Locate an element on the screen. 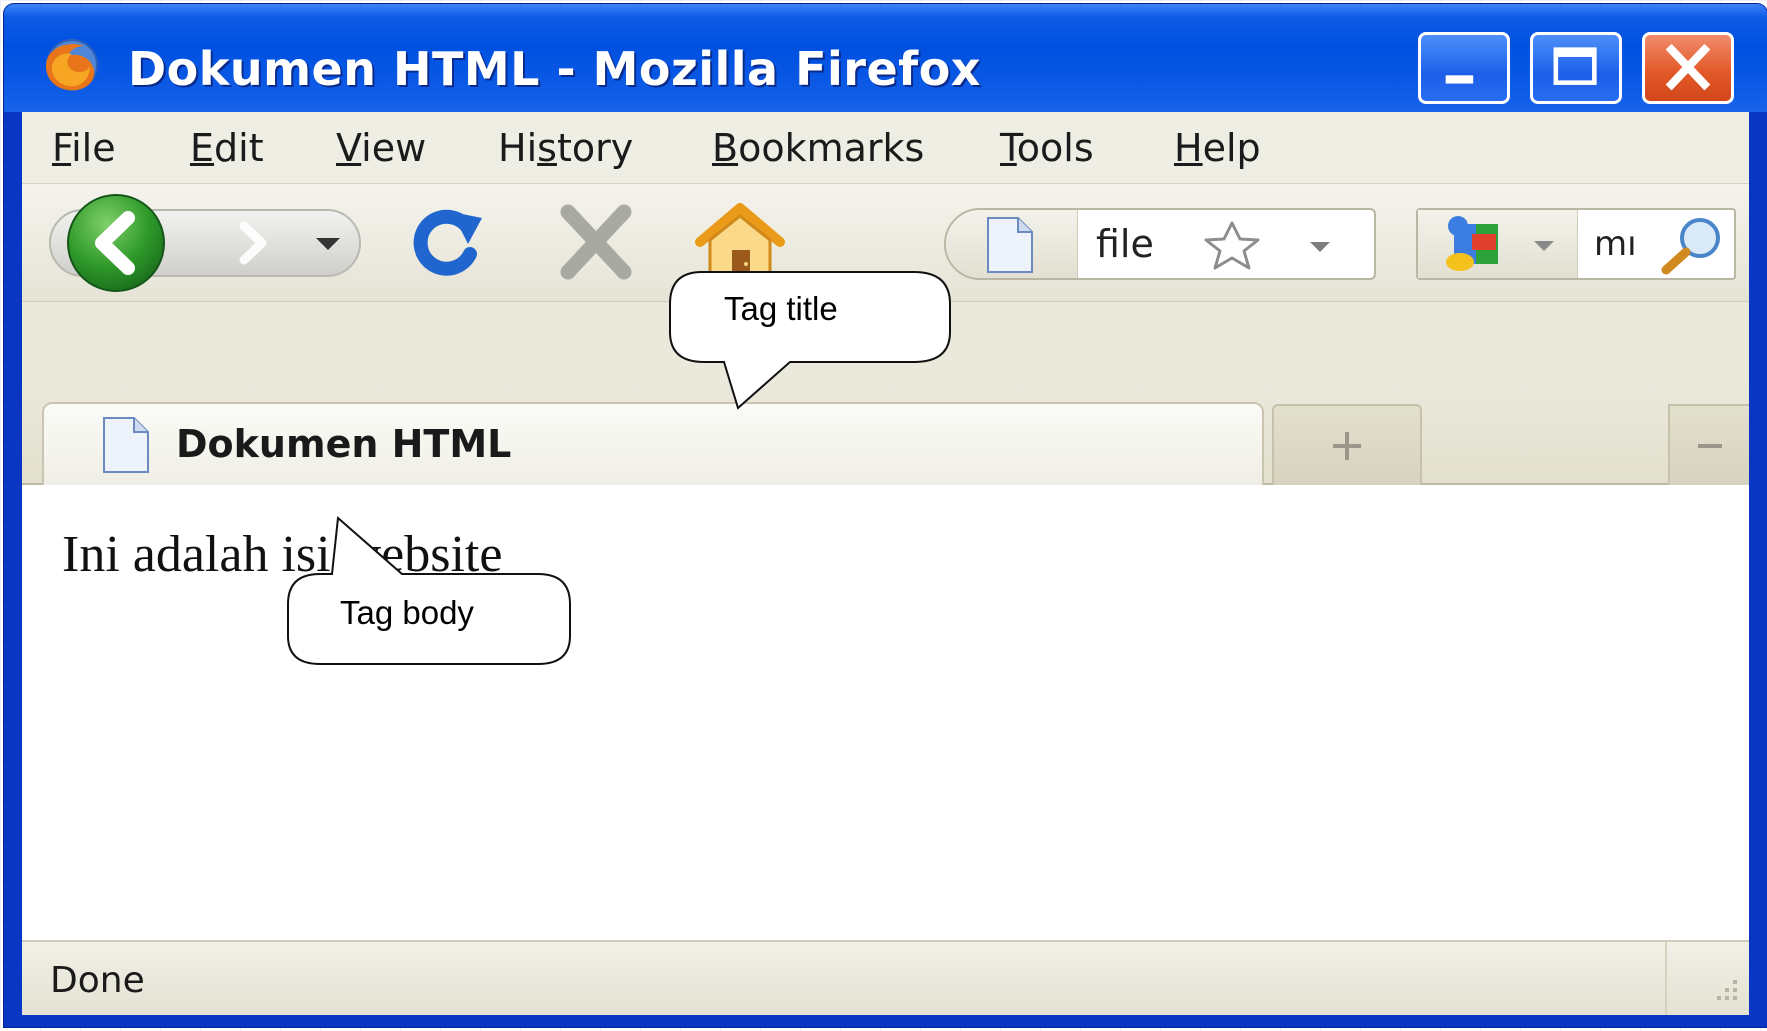  url-dropdown-icon is located at coordinates (1320, 245).